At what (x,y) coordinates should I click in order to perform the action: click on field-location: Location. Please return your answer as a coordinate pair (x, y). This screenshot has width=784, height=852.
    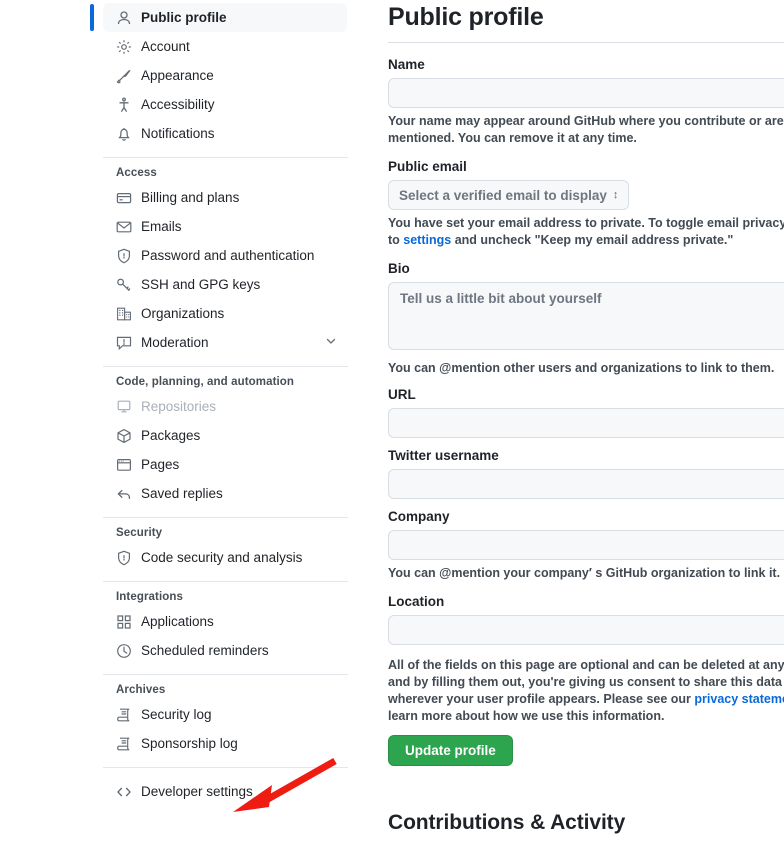
    Looking at the image, I should click on (586, 619).